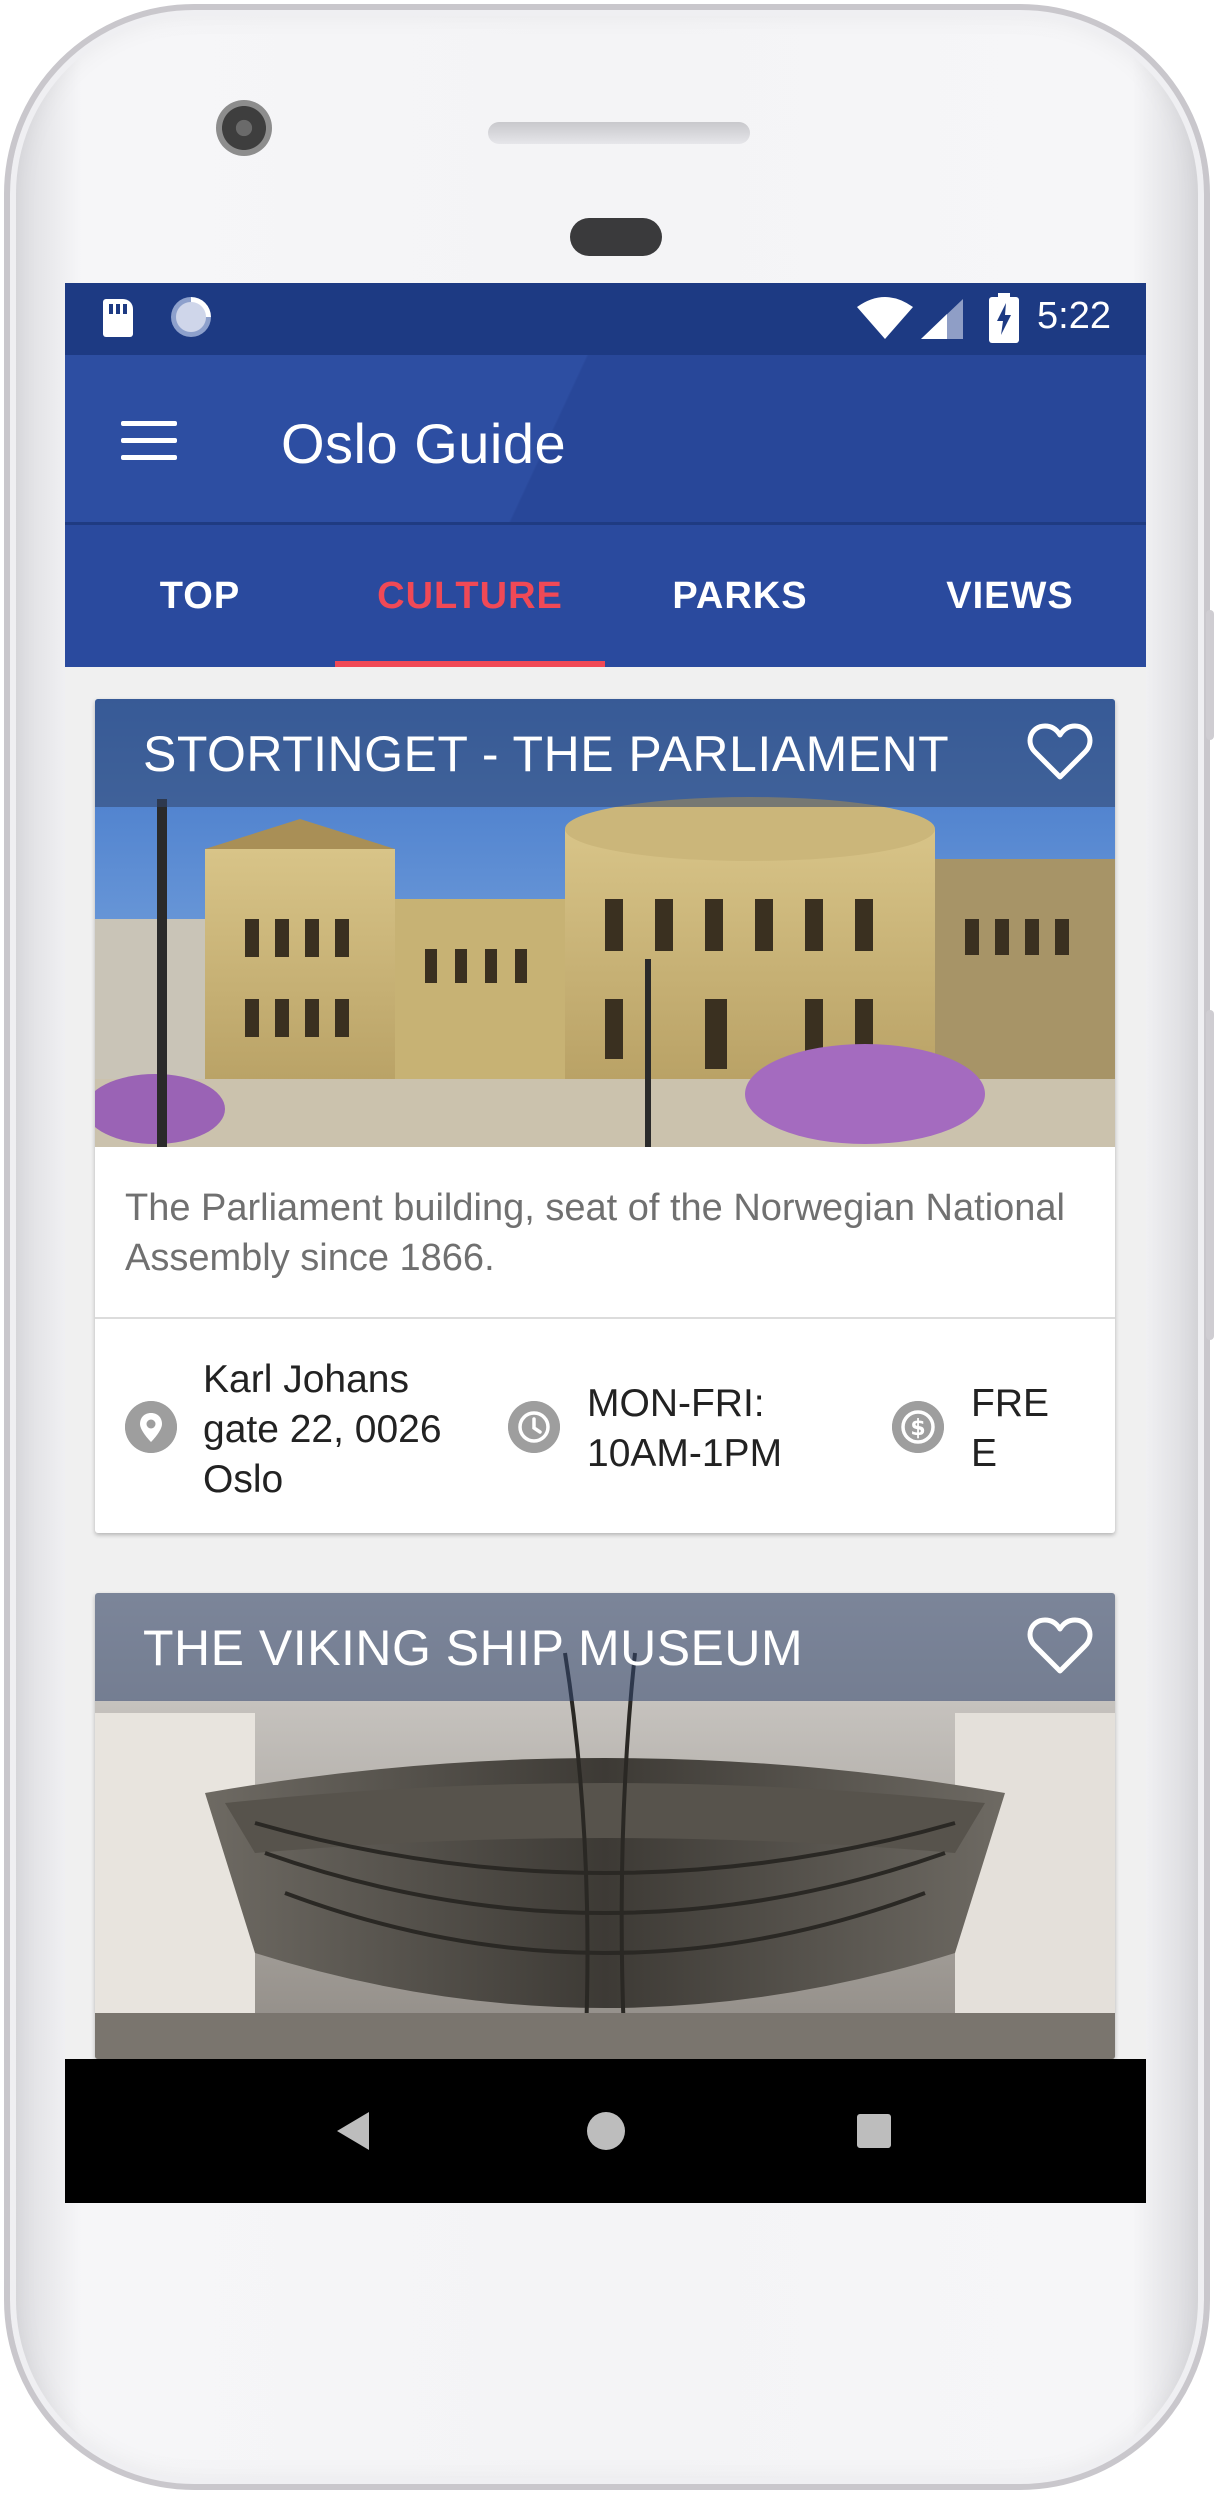 The width and height of the screenshot is (1222, 2498). I want to click on signal-icon, so click(942, 319).